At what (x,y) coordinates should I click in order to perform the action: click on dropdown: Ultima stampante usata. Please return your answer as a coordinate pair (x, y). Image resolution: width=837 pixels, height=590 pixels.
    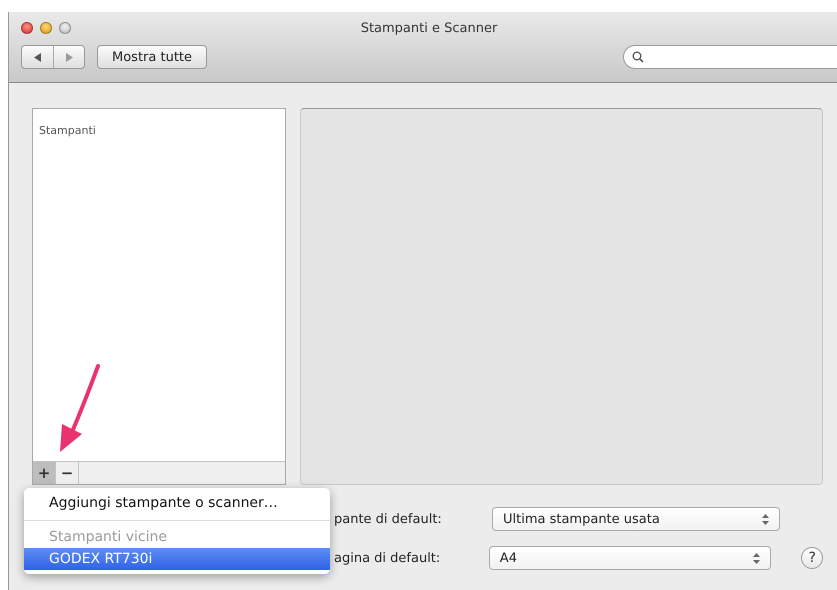
    Looking at the image, I should click on (636, 519).